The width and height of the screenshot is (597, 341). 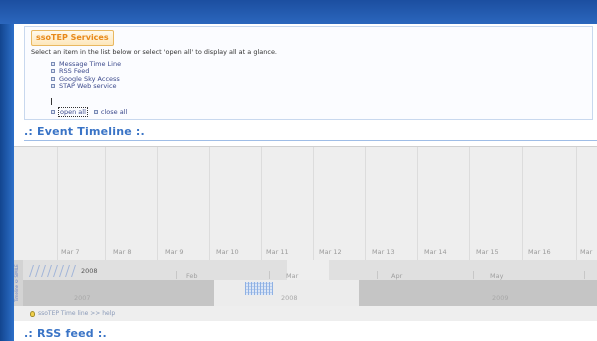 I want to click on timeline-overview-year: 2007, so click(x=82, y=298).